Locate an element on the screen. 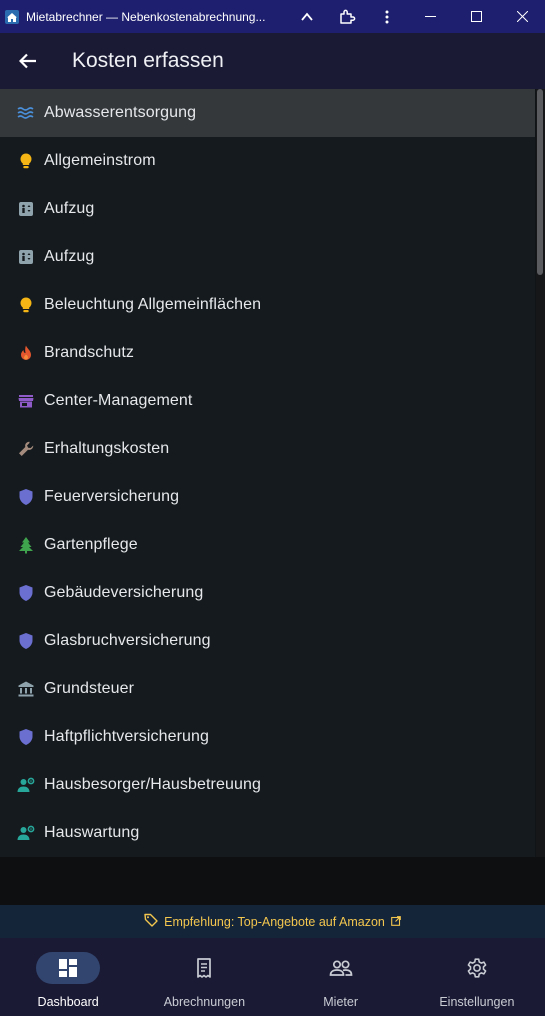  storefront-icon is located at coordinates (26, 401).